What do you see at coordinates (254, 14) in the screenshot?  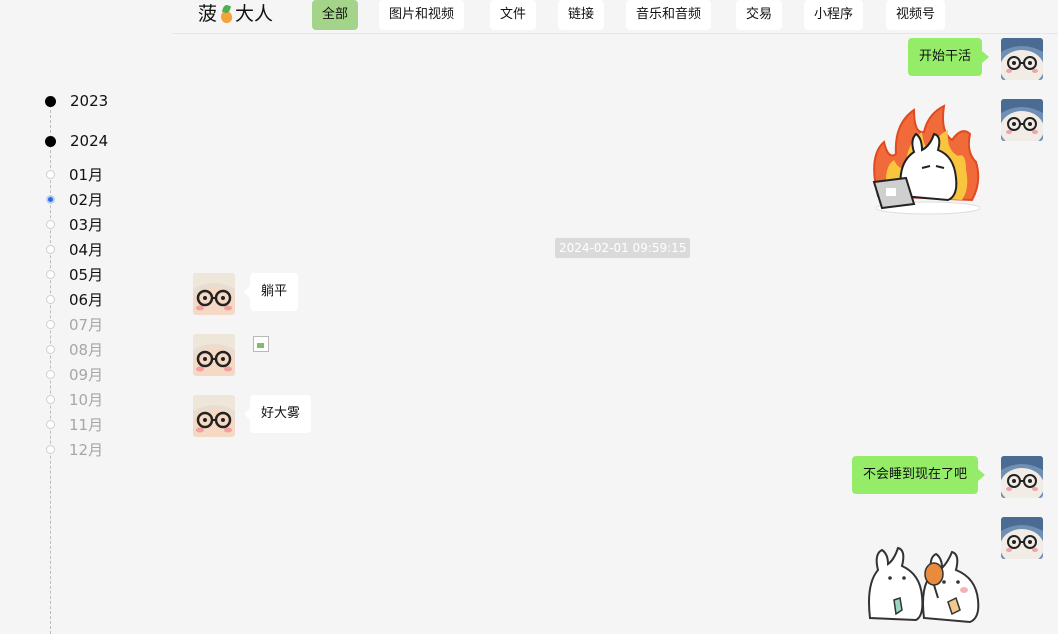 I see `chat-title-suffix: 大人` at bounding box center [254, 14].